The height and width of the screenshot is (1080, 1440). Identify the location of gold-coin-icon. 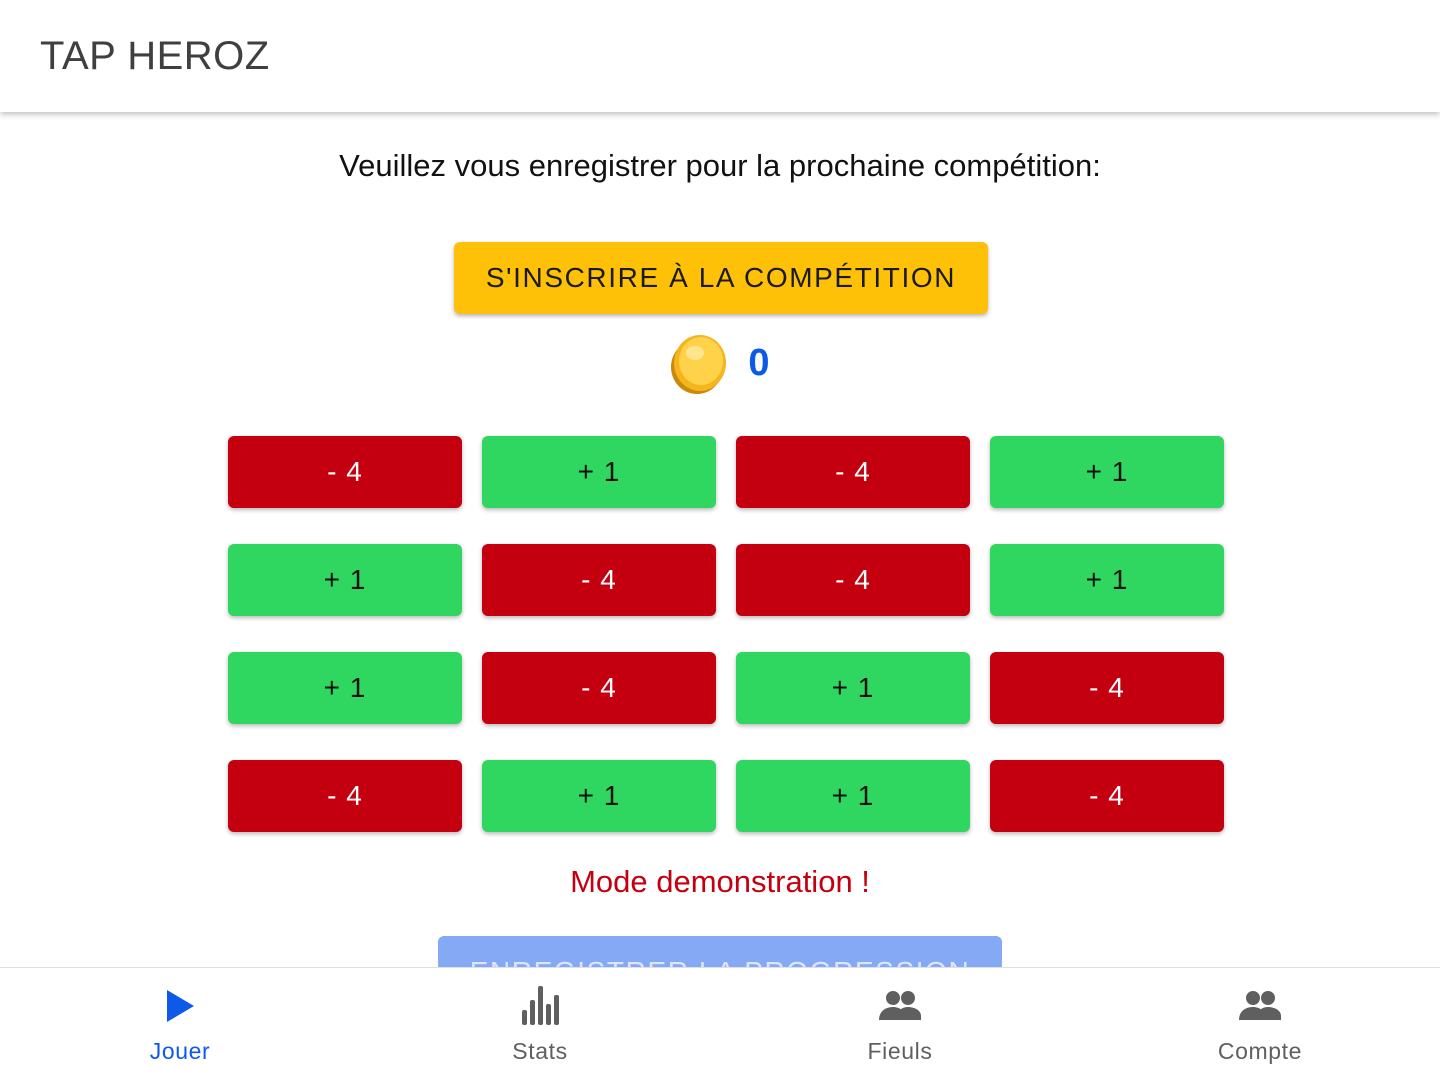
(699, 364).